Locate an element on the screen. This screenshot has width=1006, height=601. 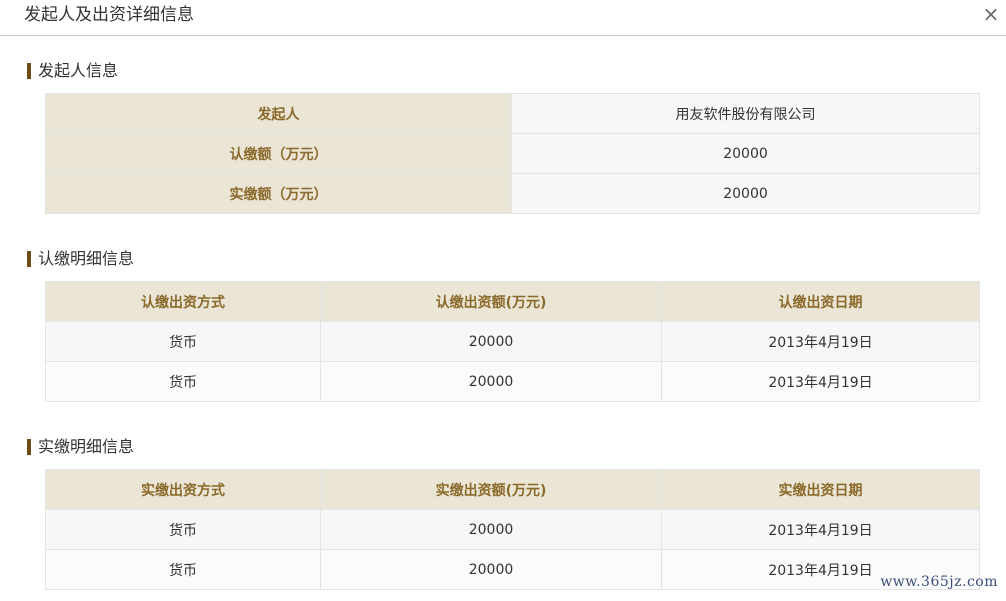
table-row: 认缴额（万元） 20000 is located at coordinates (512, 153).